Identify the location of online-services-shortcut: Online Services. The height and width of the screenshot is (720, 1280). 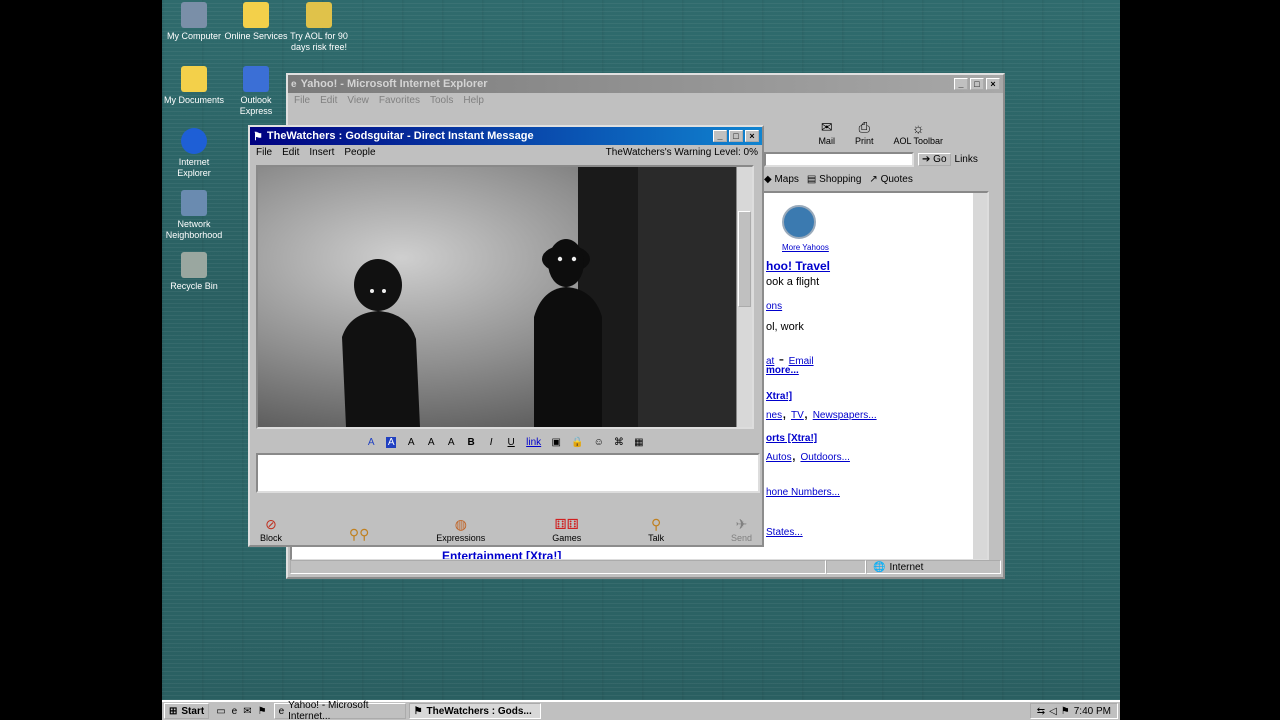
(256, 22).